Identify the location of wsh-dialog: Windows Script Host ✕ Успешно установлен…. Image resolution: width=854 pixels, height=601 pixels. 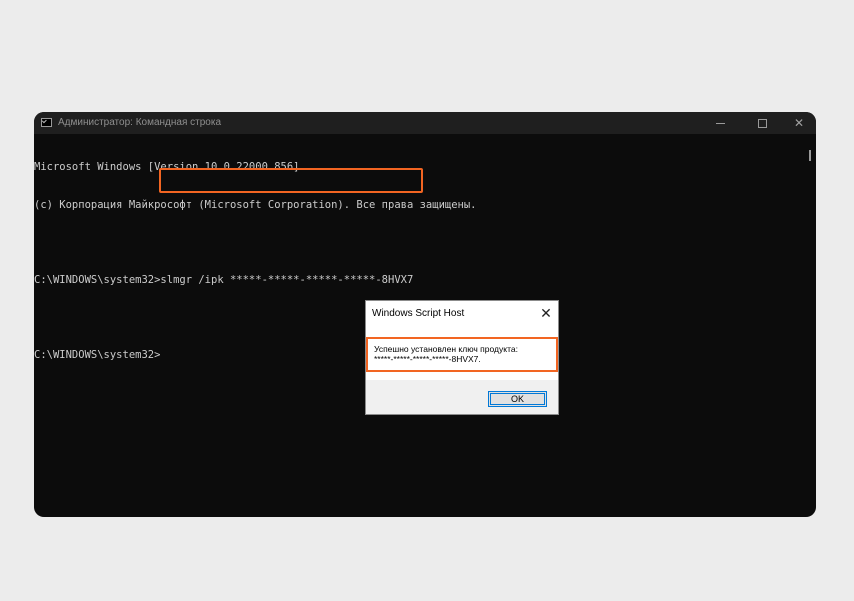
(462, 357).